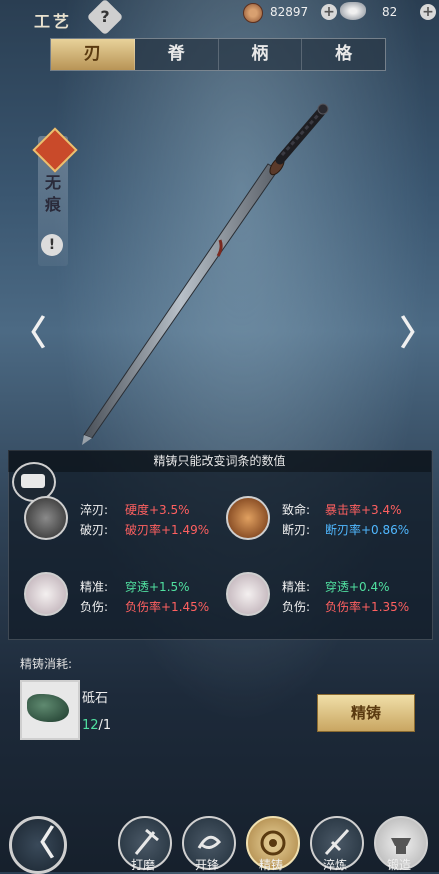  Describe the element at coordinates (296, 587) in the screenshot. I see `stat-4-label-1: 精准:` at that location.